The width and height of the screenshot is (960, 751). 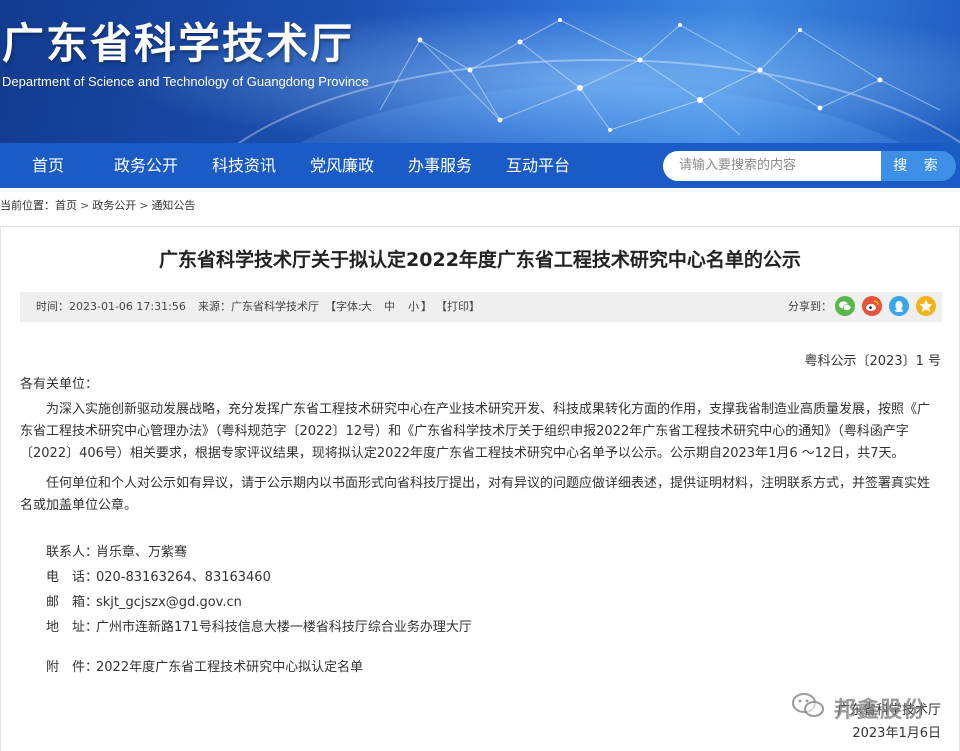 What do you see at coordinates (896, 733) in the screenshot?
I see `signing-date: 2023年1月6日` at bounding box center [896, 733].